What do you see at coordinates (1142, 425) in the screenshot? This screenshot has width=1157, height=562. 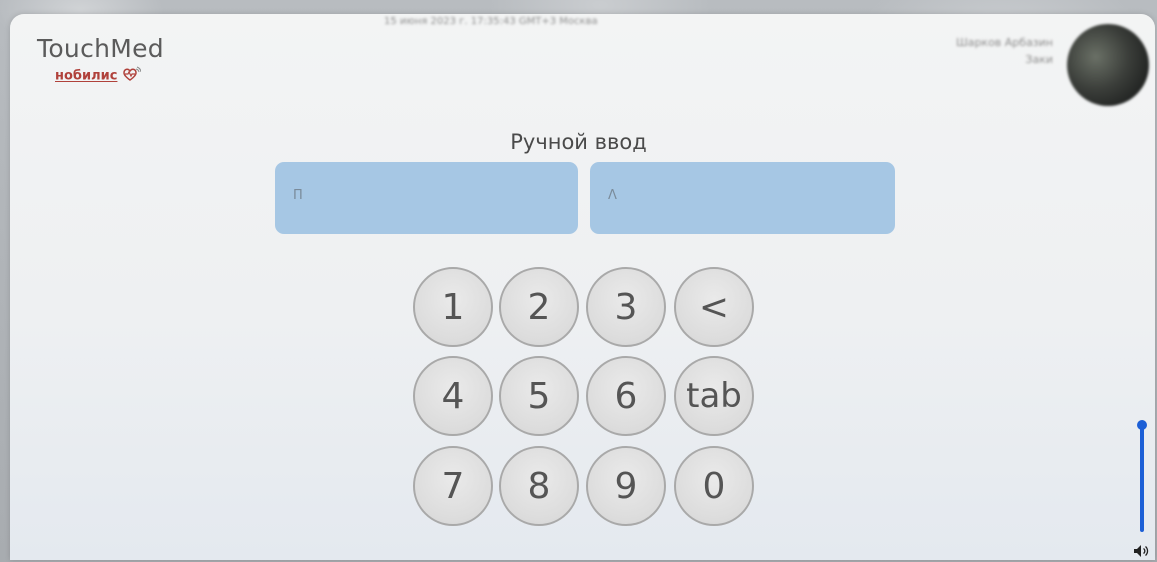 I see `volume-slider-handle` at bounding box center [1142, 425].